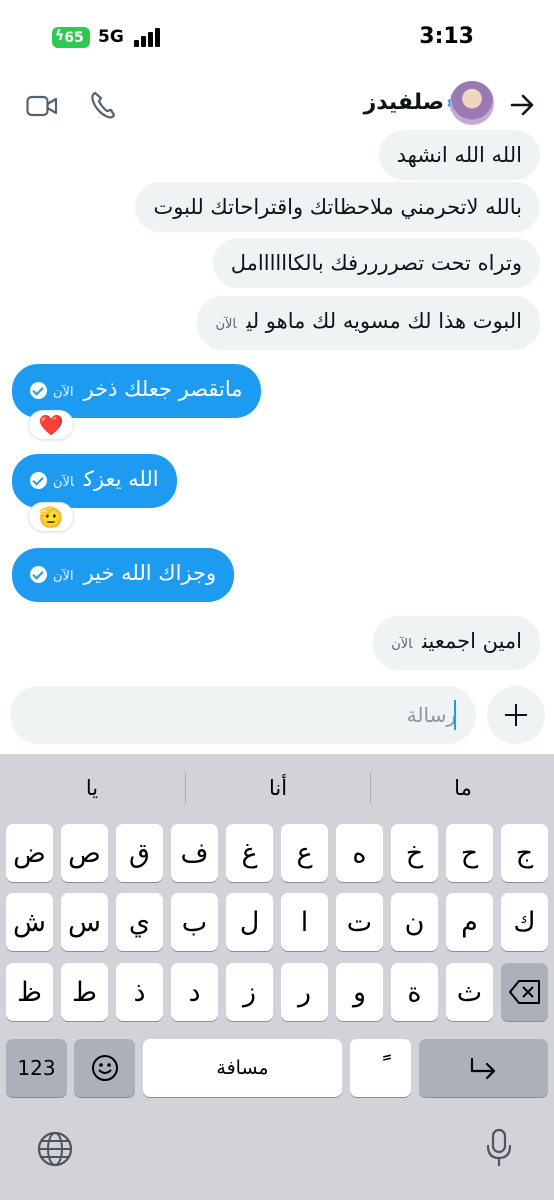 The width and height of the screenshot is (554, 1200). I want to click on key-label: ض, so click(29, 853).